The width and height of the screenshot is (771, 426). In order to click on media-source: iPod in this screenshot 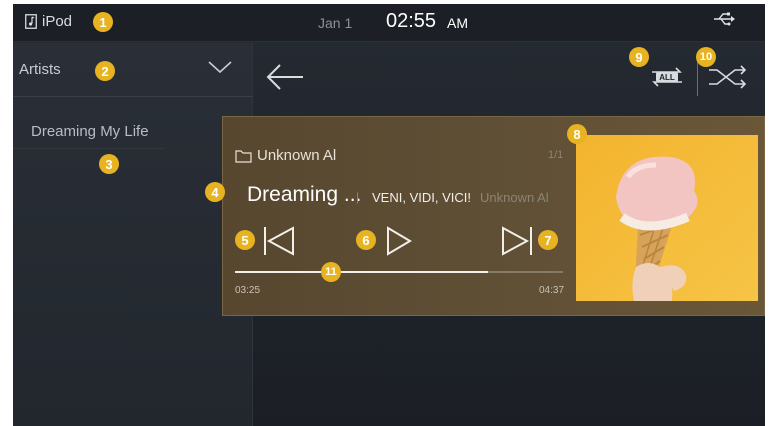, I will do `click(48, 21)`.